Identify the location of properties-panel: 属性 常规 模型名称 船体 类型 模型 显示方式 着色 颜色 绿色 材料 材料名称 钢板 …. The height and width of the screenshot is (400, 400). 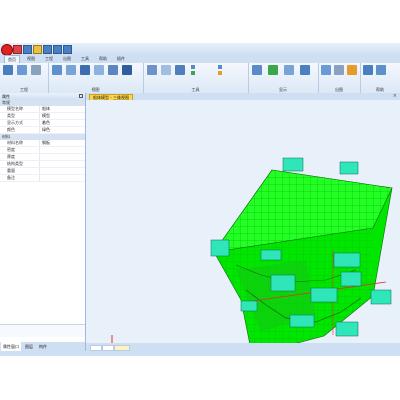
(43, 222).